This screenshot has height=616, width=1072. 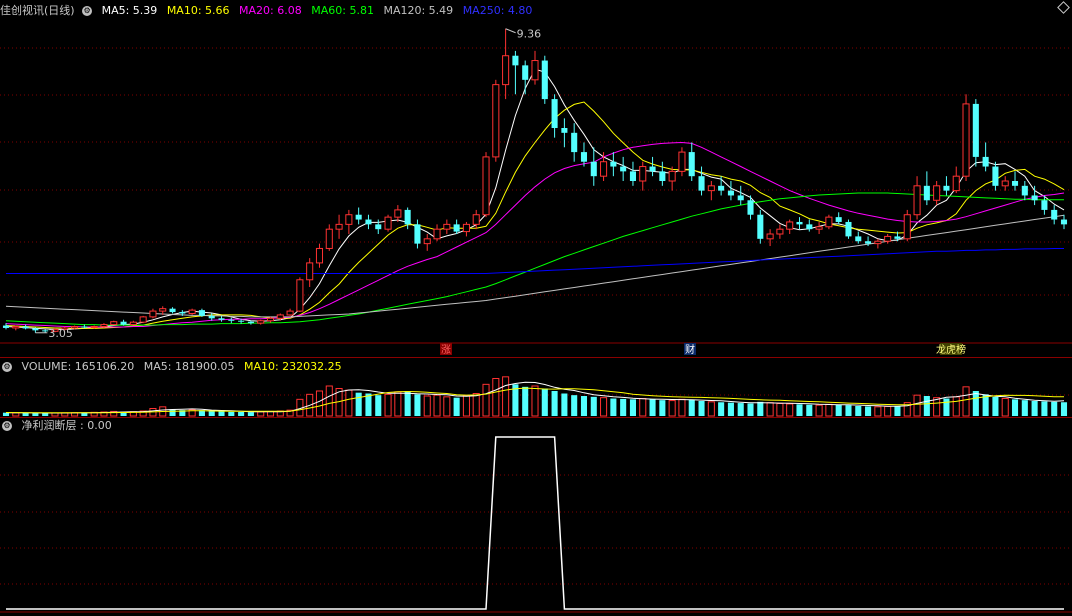 What do you see at coordinates (536, 417) in the screenshot?
I see `divider-indicator` at bounding box center [536, 417].